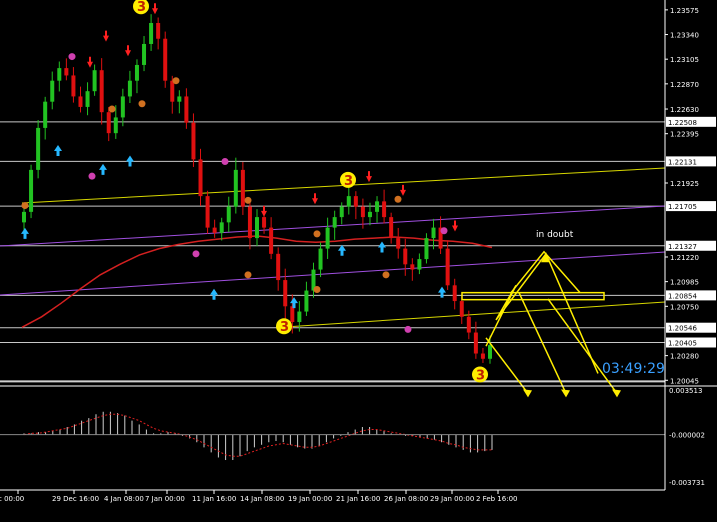 The width and height of the screenshot is (717, 522). What do you see at coordinates (684, 357) in the screenshot?
I see `y-tick-label: 1.20280` at bounding box center [684, 357].